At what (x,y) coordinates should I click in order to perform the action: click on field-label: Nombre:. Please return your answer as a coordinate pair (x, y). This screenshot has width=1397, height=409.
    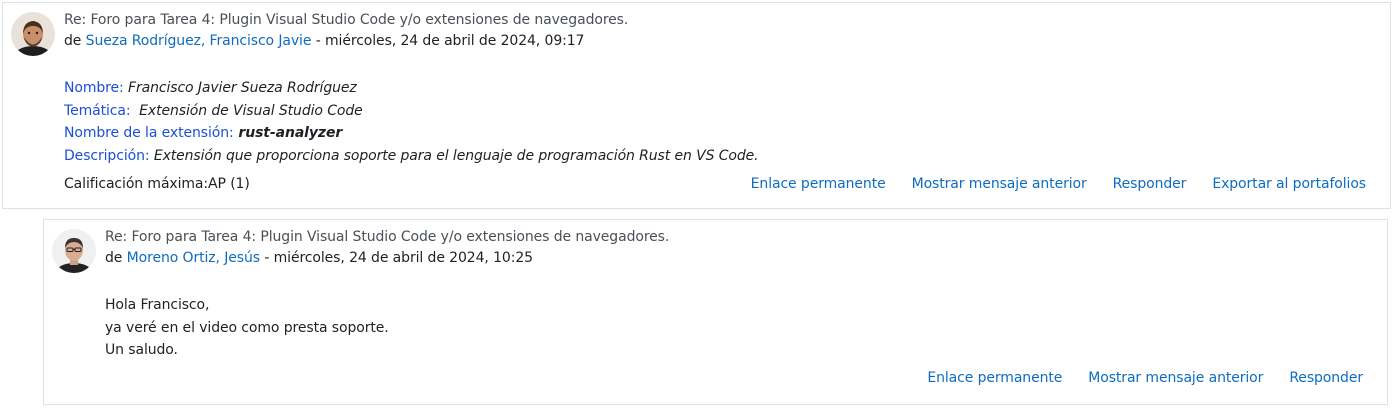
    Looking at the image, I should click on (94, 88).